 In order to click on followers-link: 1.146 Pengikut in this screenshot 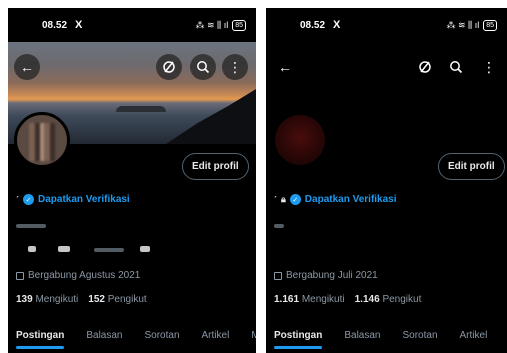, I will do `click(388, 299)`.